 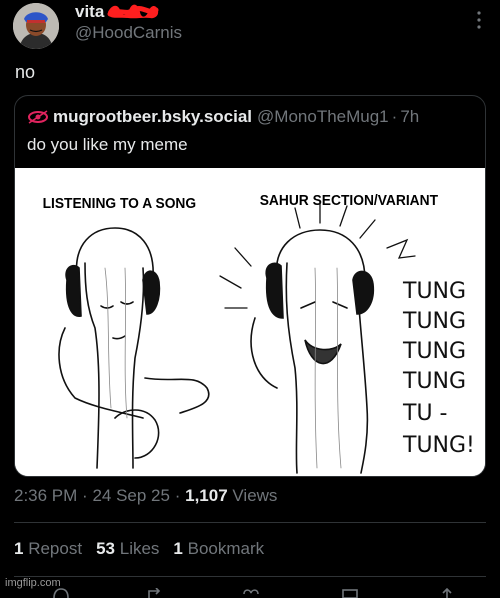 I want to click on views-icon, so click(x=350, y=593).